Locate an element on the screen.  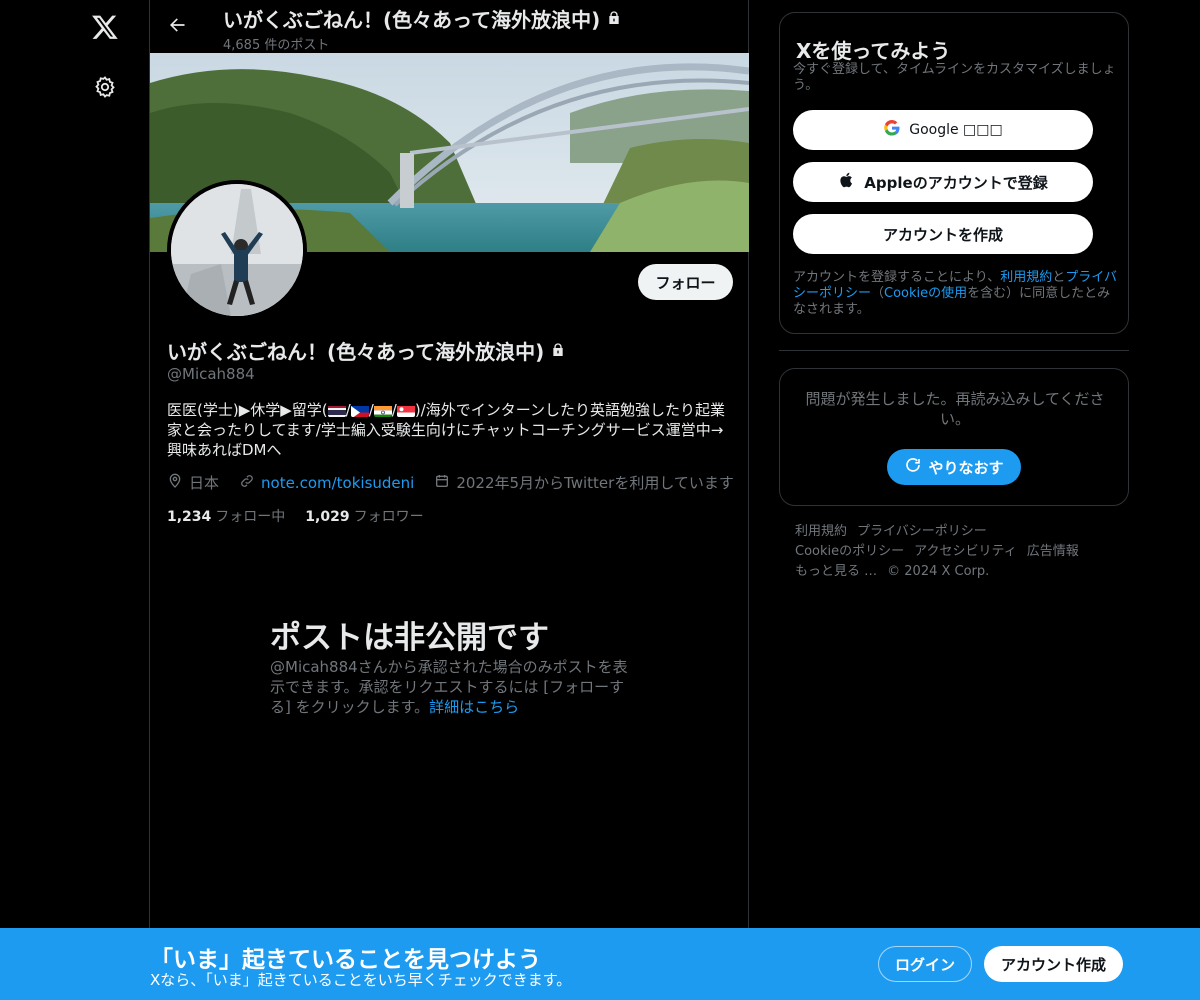
retry-label: やりなおす is located at coordinates (966, 467).